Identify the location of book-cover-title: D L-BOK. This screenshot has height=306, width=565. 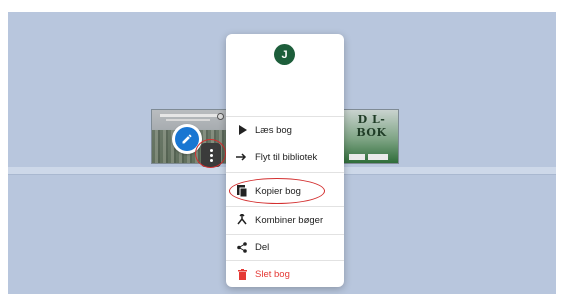
(371, 126).